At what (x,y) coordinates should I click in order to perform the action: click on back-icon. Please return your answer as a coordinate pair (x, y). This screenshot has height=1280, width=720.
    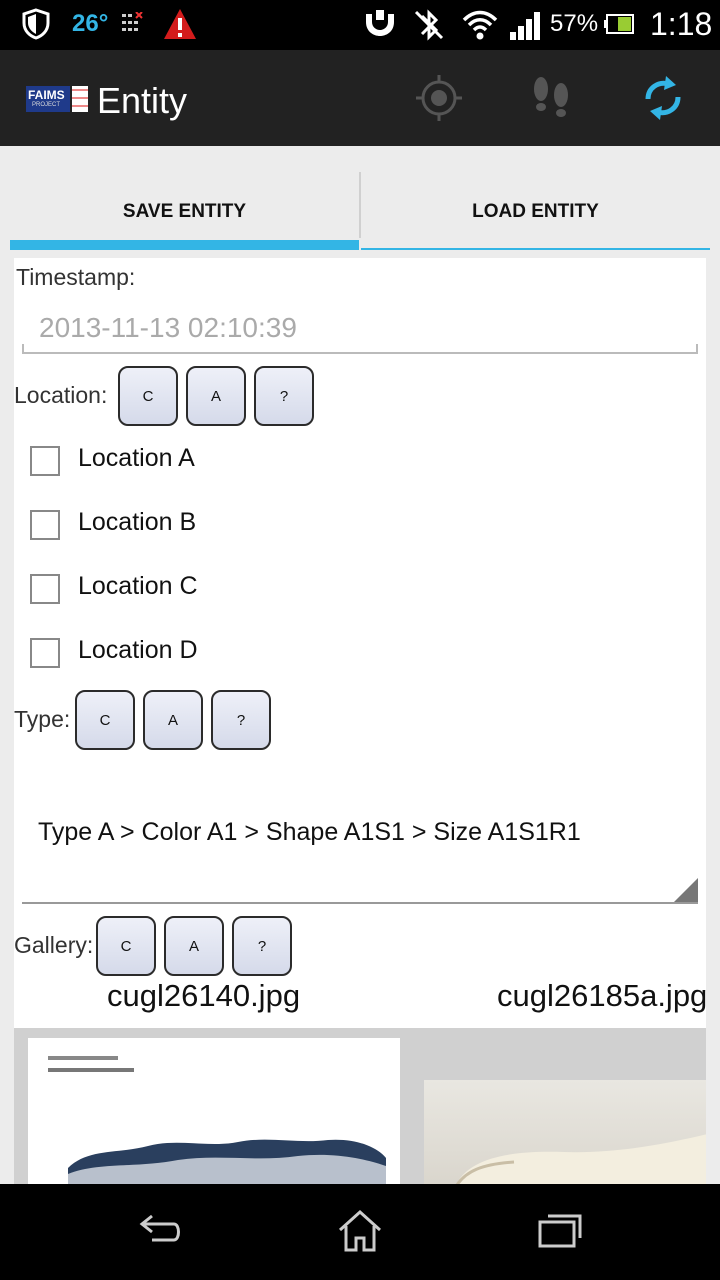
    Looking at the image, I should click on (159, 1228).